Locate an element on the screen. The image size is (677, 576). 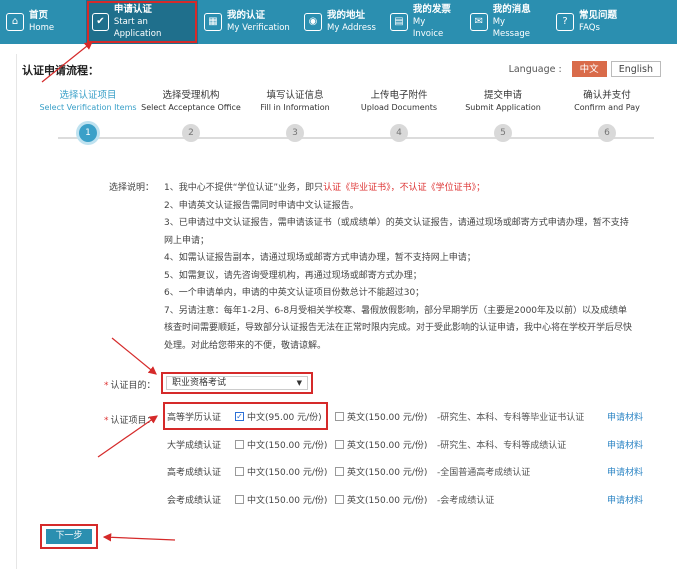
nav-sublabel: My Message is located at coordinates (511, 28).